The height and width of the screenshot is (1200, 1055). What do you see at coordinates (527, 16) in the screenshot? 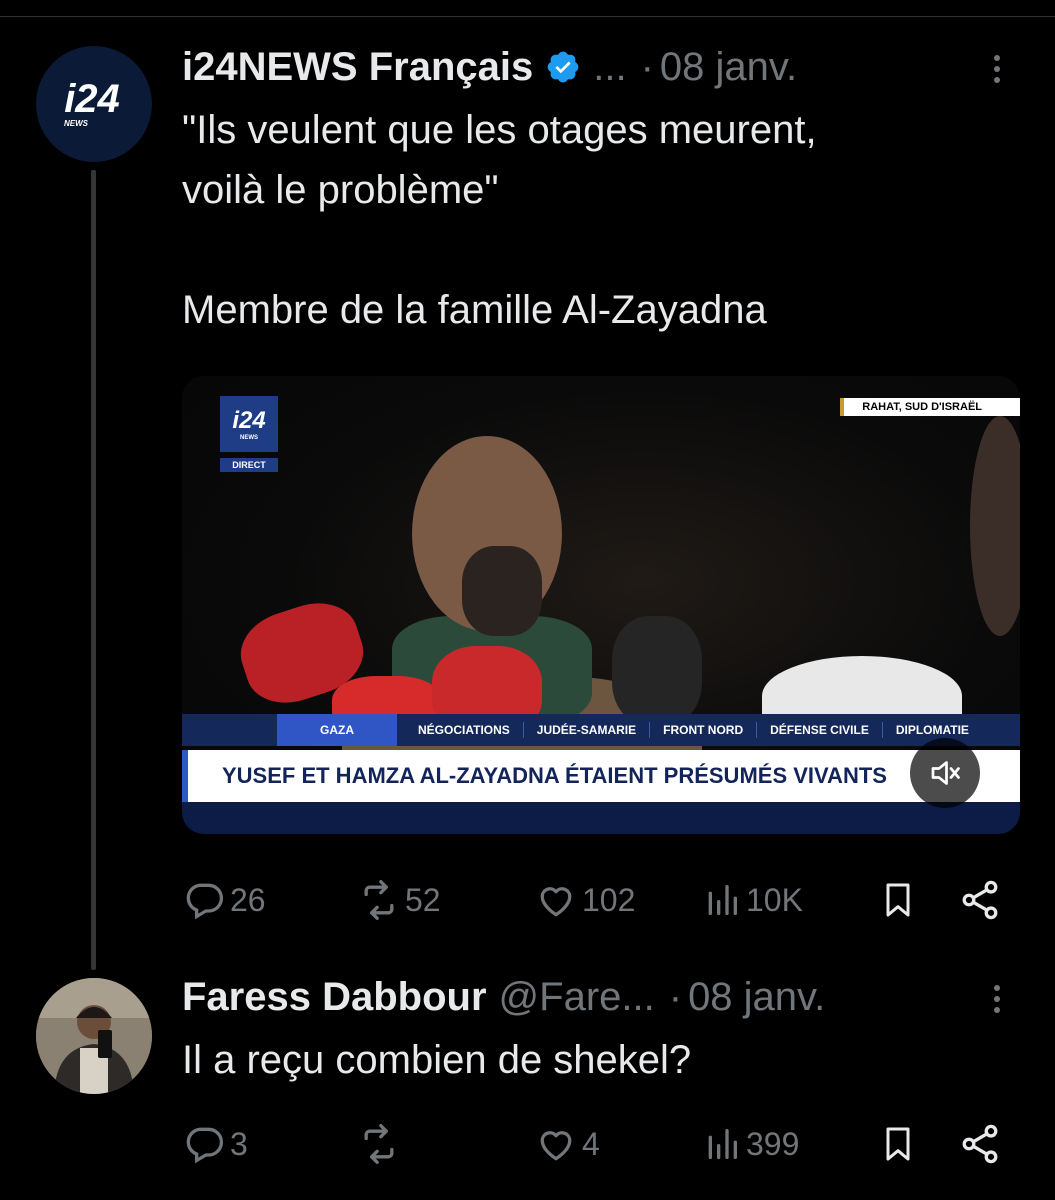
I see `top-divider` at bounding box center [527, 16].